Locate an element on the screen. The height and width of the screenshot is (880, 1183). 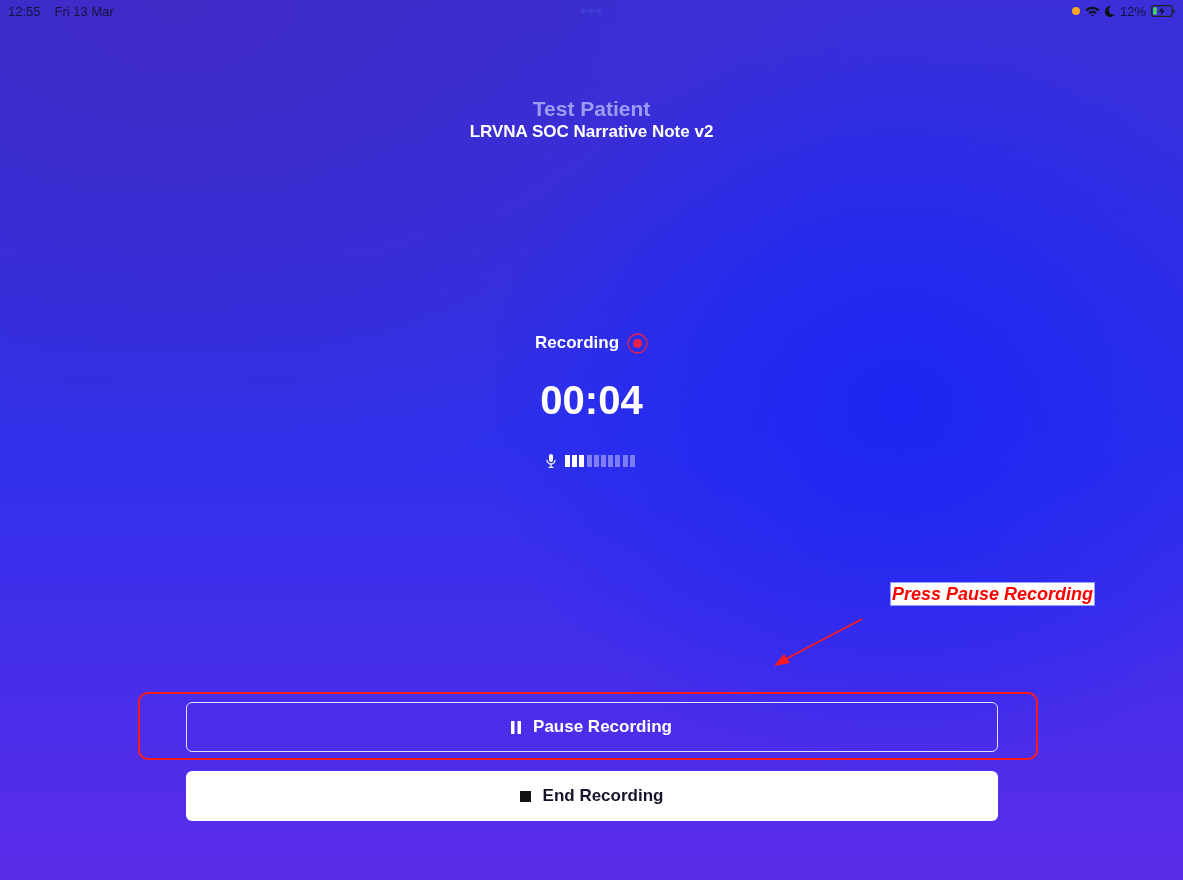
clock-time: 12:55 is located at coordinates (24, 11).